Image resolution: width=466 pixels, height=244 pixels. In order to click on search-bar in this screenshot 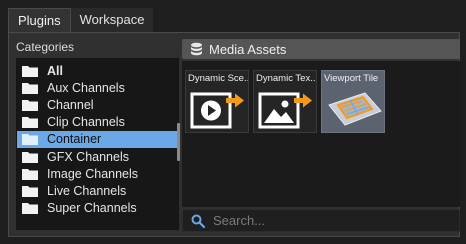, I will do `click(321, 220)`.